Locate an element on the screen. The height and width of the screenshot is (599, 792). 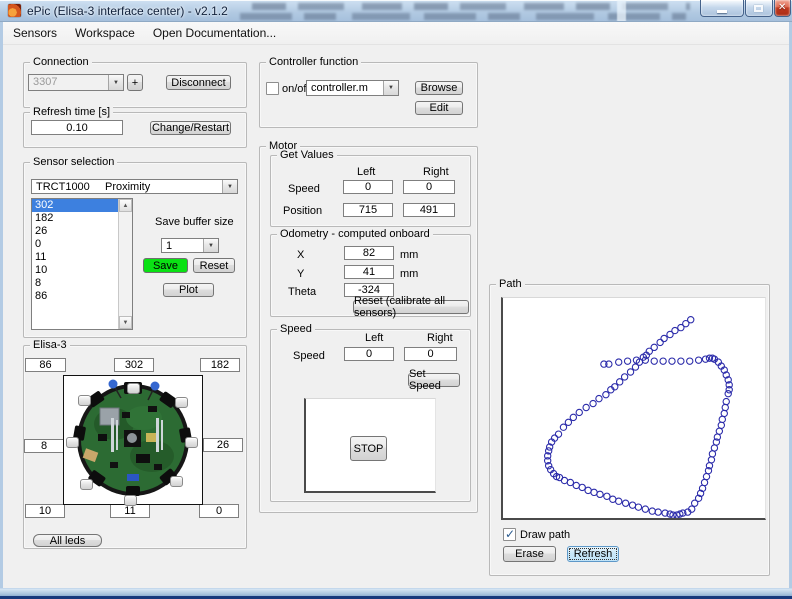
path-plot is located at coordinates (633, 408).